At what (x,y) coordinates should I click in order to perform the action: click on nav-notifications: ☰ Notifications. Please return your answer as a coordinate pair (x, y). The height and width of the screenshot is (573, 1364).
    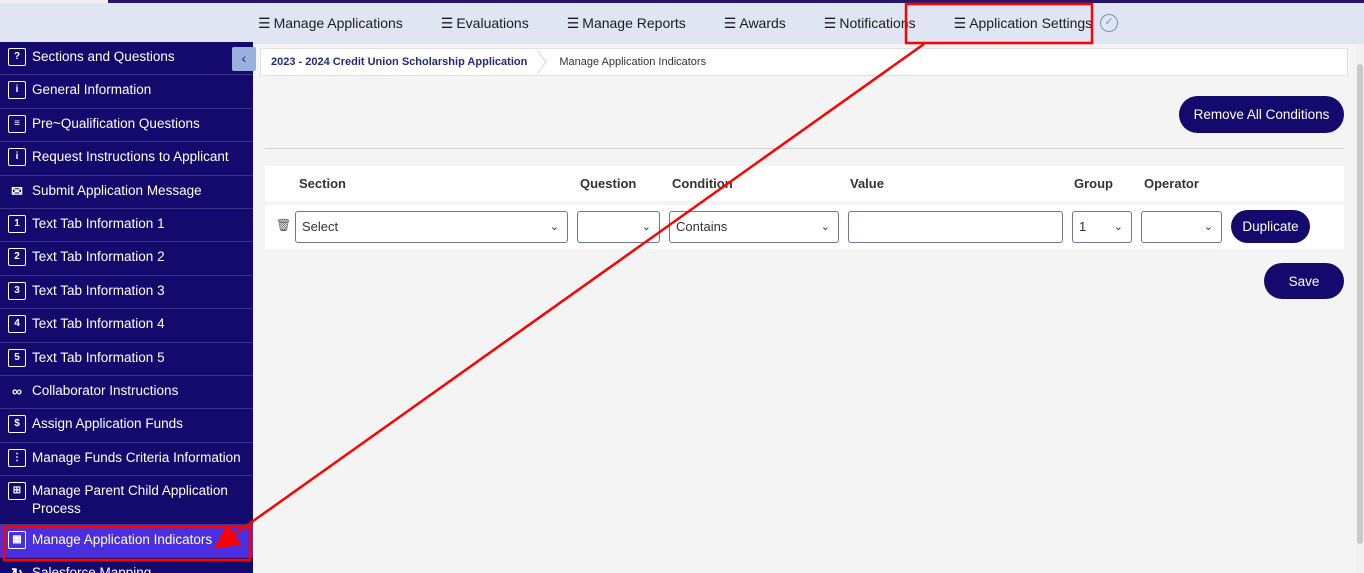
    Looking at the image, I should click on (870, 23).